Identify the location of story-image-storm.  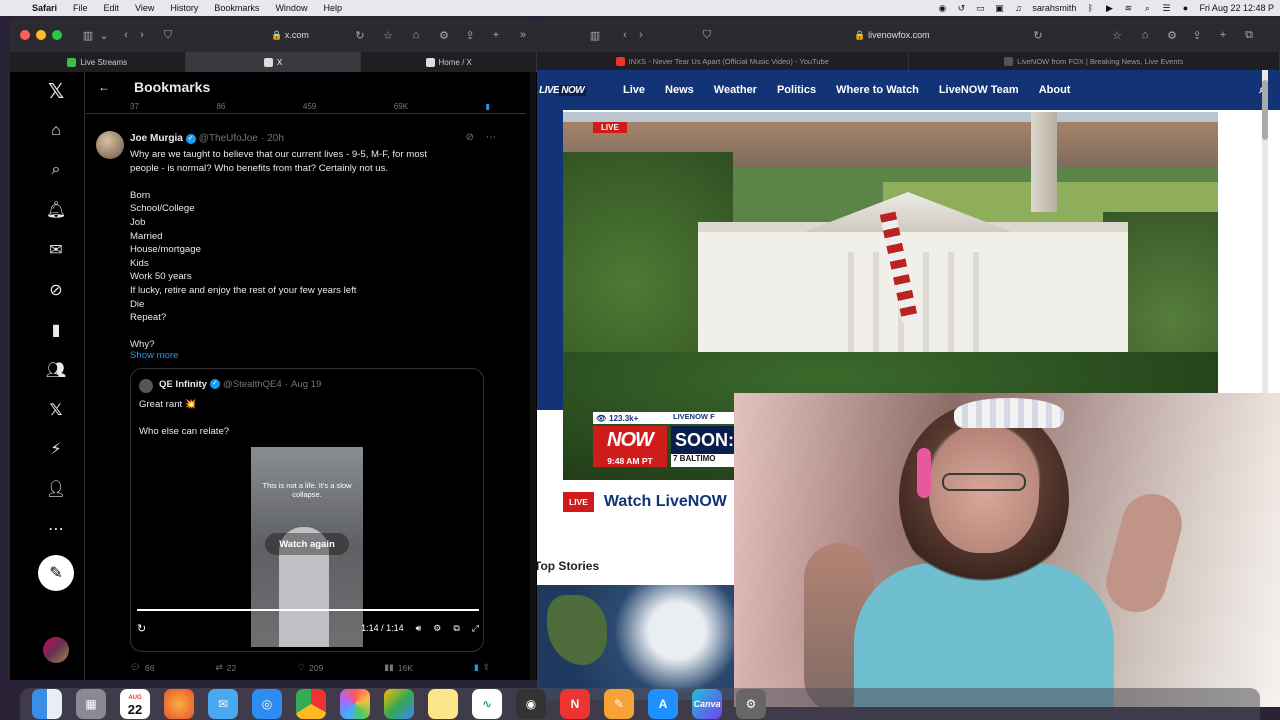
(637, 642).